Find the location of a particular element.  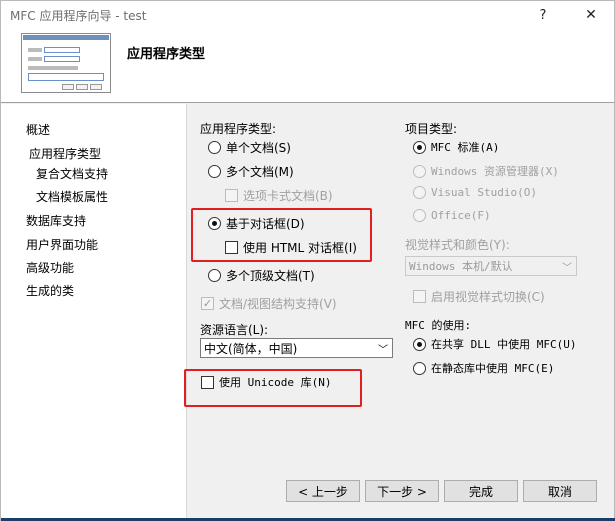

windows-explorer-option: Windows 资源管理器(X) is located at coordinates (486, 171).